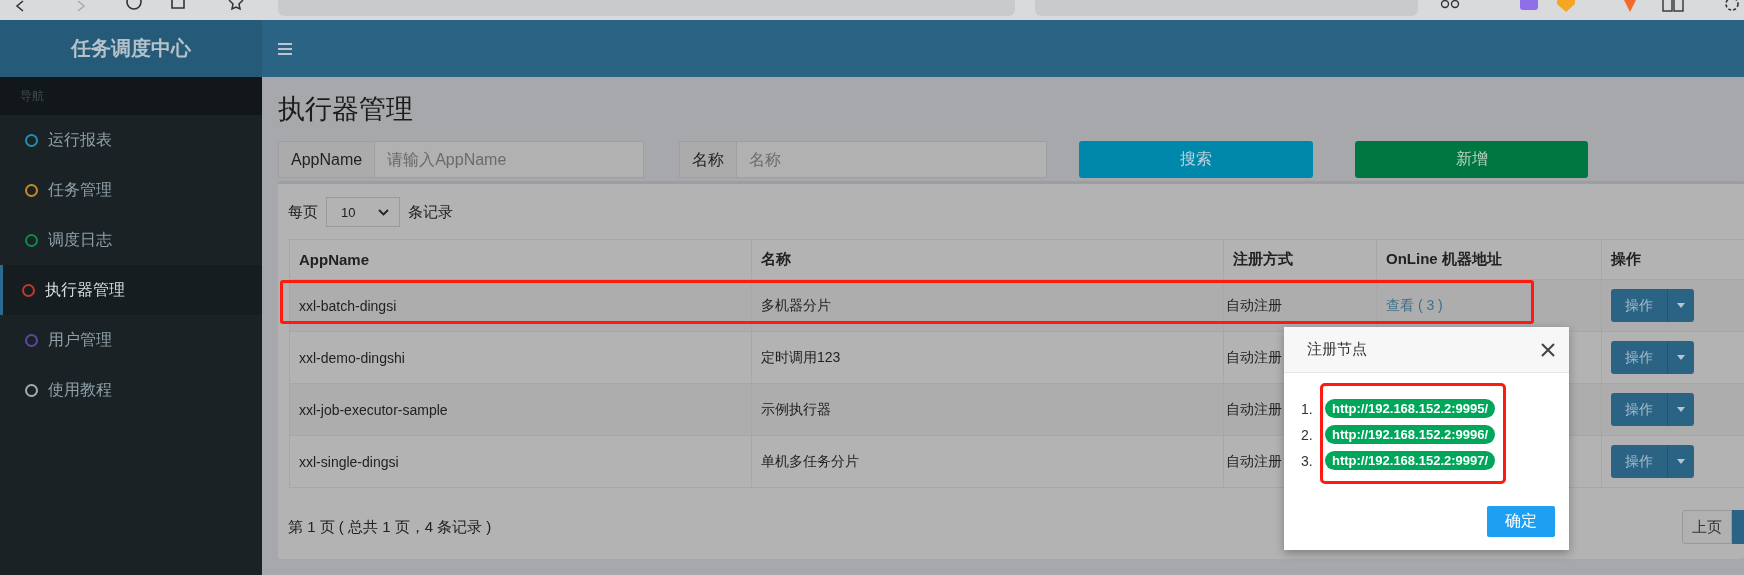 The width and height of the screenshot is (1744, 575). I want to click on table-cell: 示例执行器, so click(987, 409).